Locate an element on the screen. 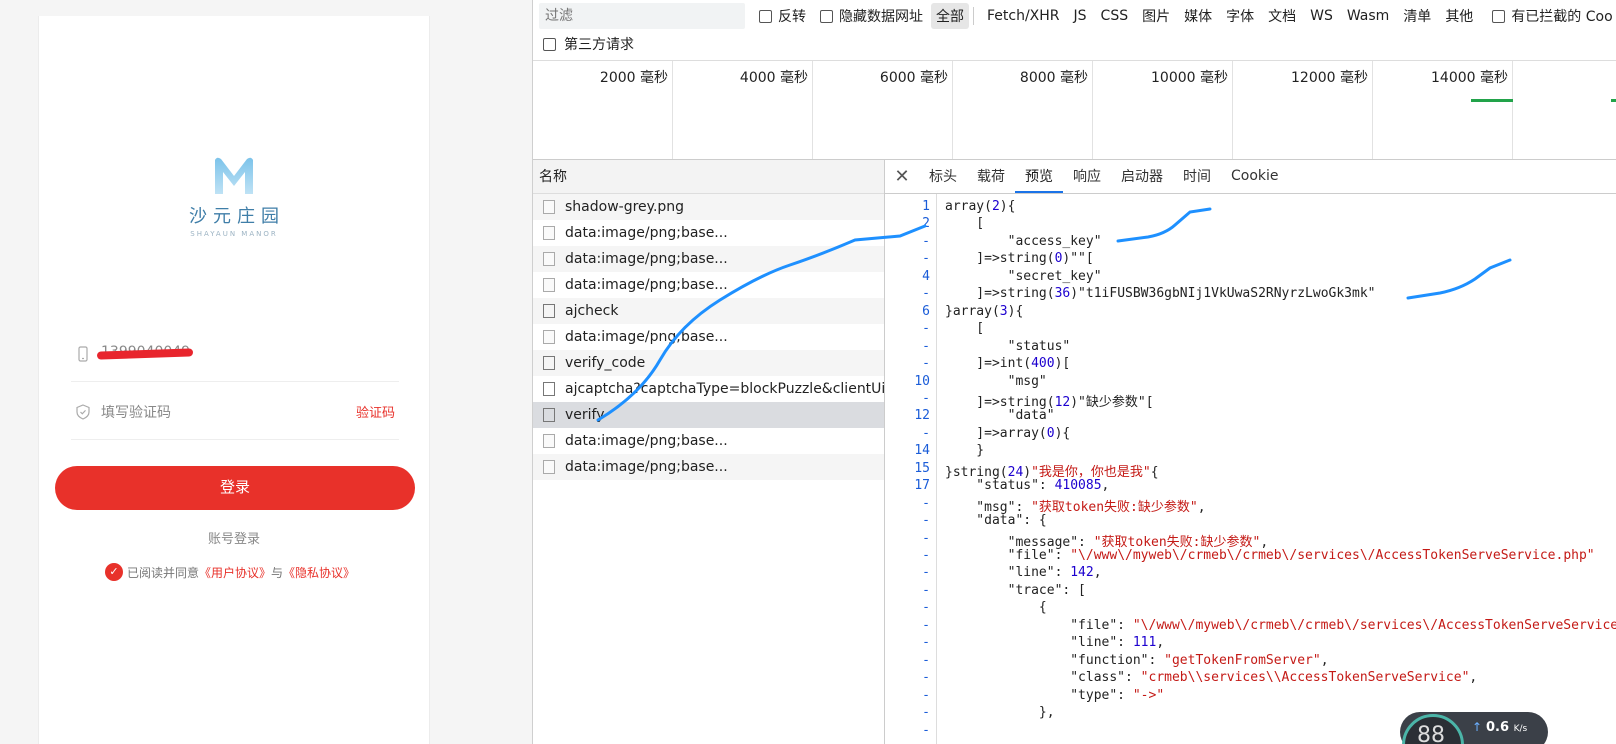 Image resolution: width=1616 pixels, height=744 pixels. request-row: verify is located at coordinates (708, 415).